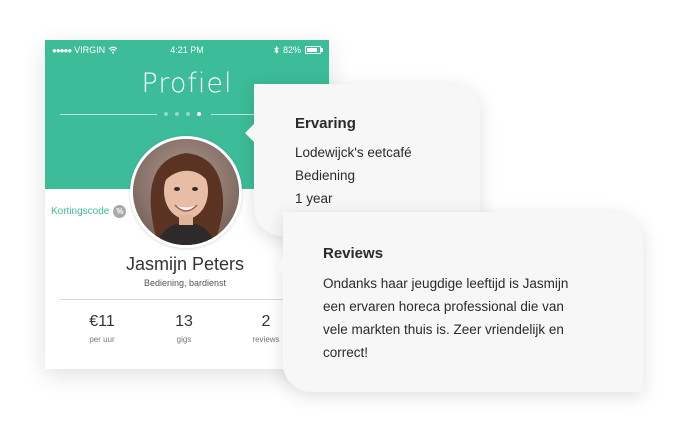 This screenshot has width=689, height=443. I want to click on review-line: correct!, so click(346, 352).